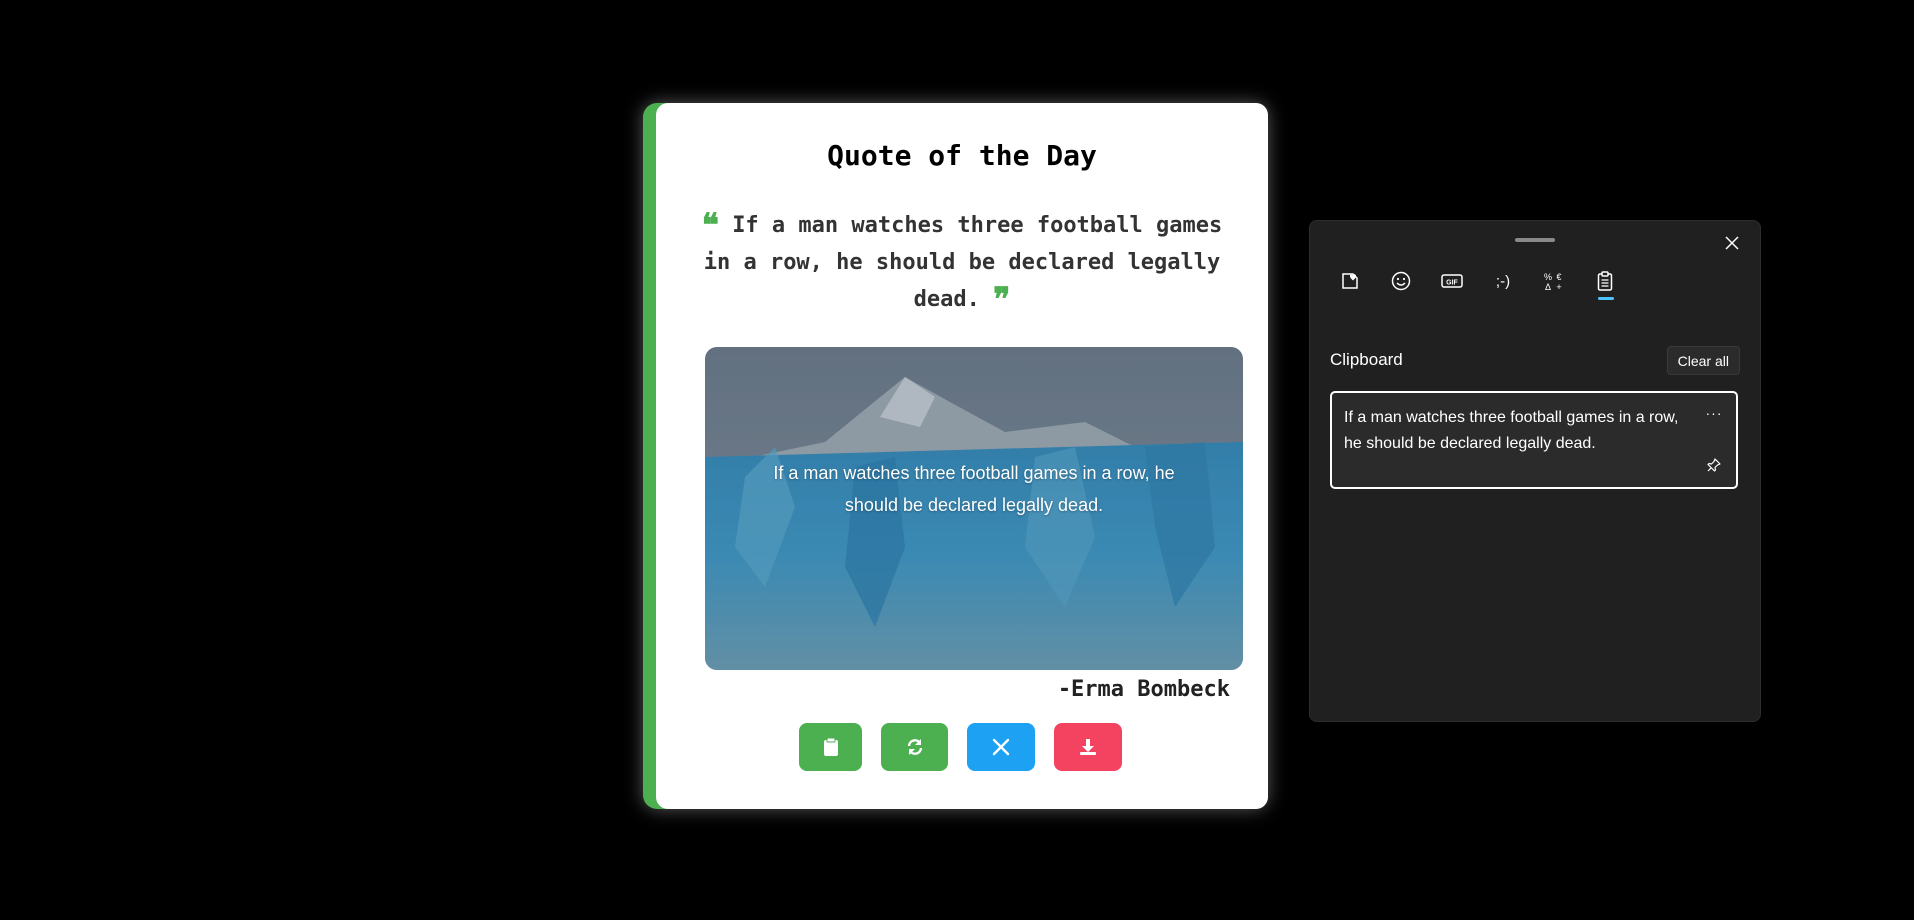 The width and height of the screenshot is (1914, 920). Describe the element at coordinates (1143, 689) in the screenshot. I see `quote-author: -Erma Bombeck` at that location.